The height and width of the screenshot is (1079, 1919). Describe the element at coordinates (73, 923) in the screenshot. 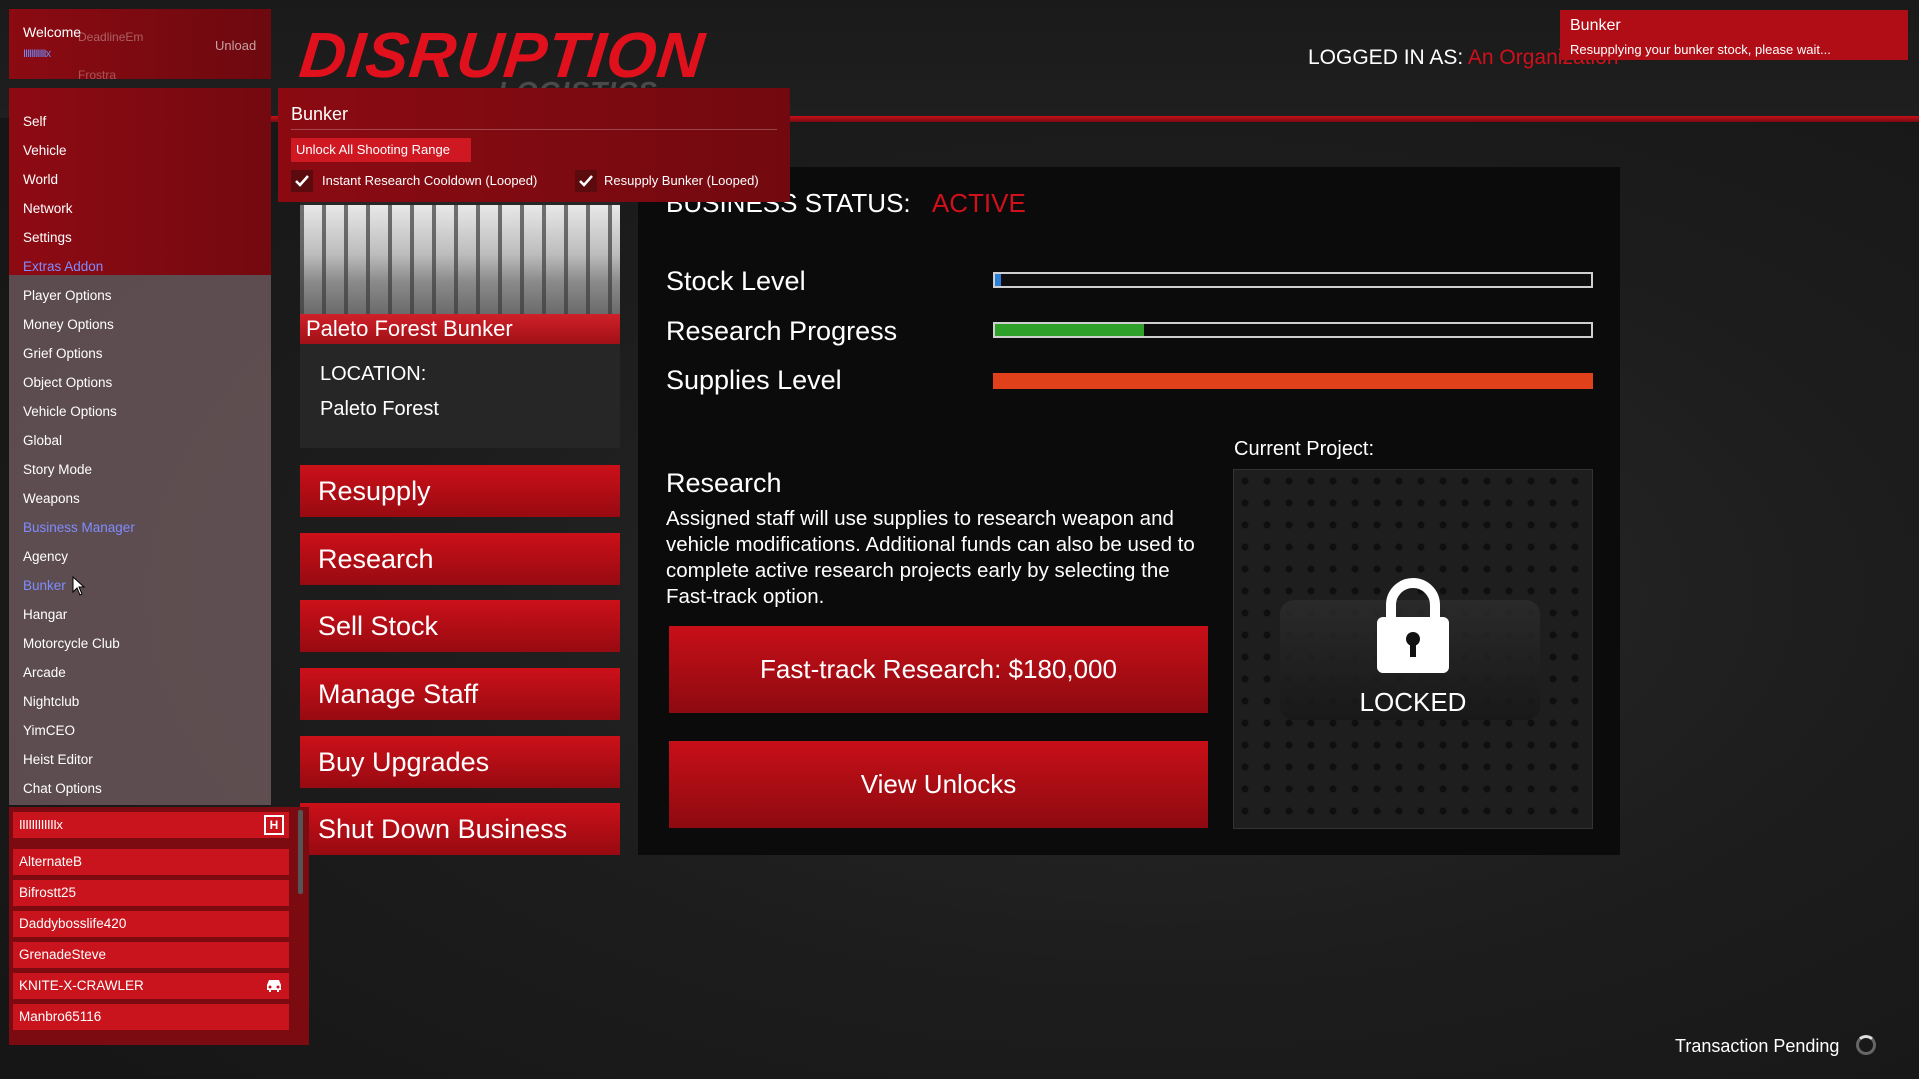

I see `player-name: Daddybosslife420` at that location.